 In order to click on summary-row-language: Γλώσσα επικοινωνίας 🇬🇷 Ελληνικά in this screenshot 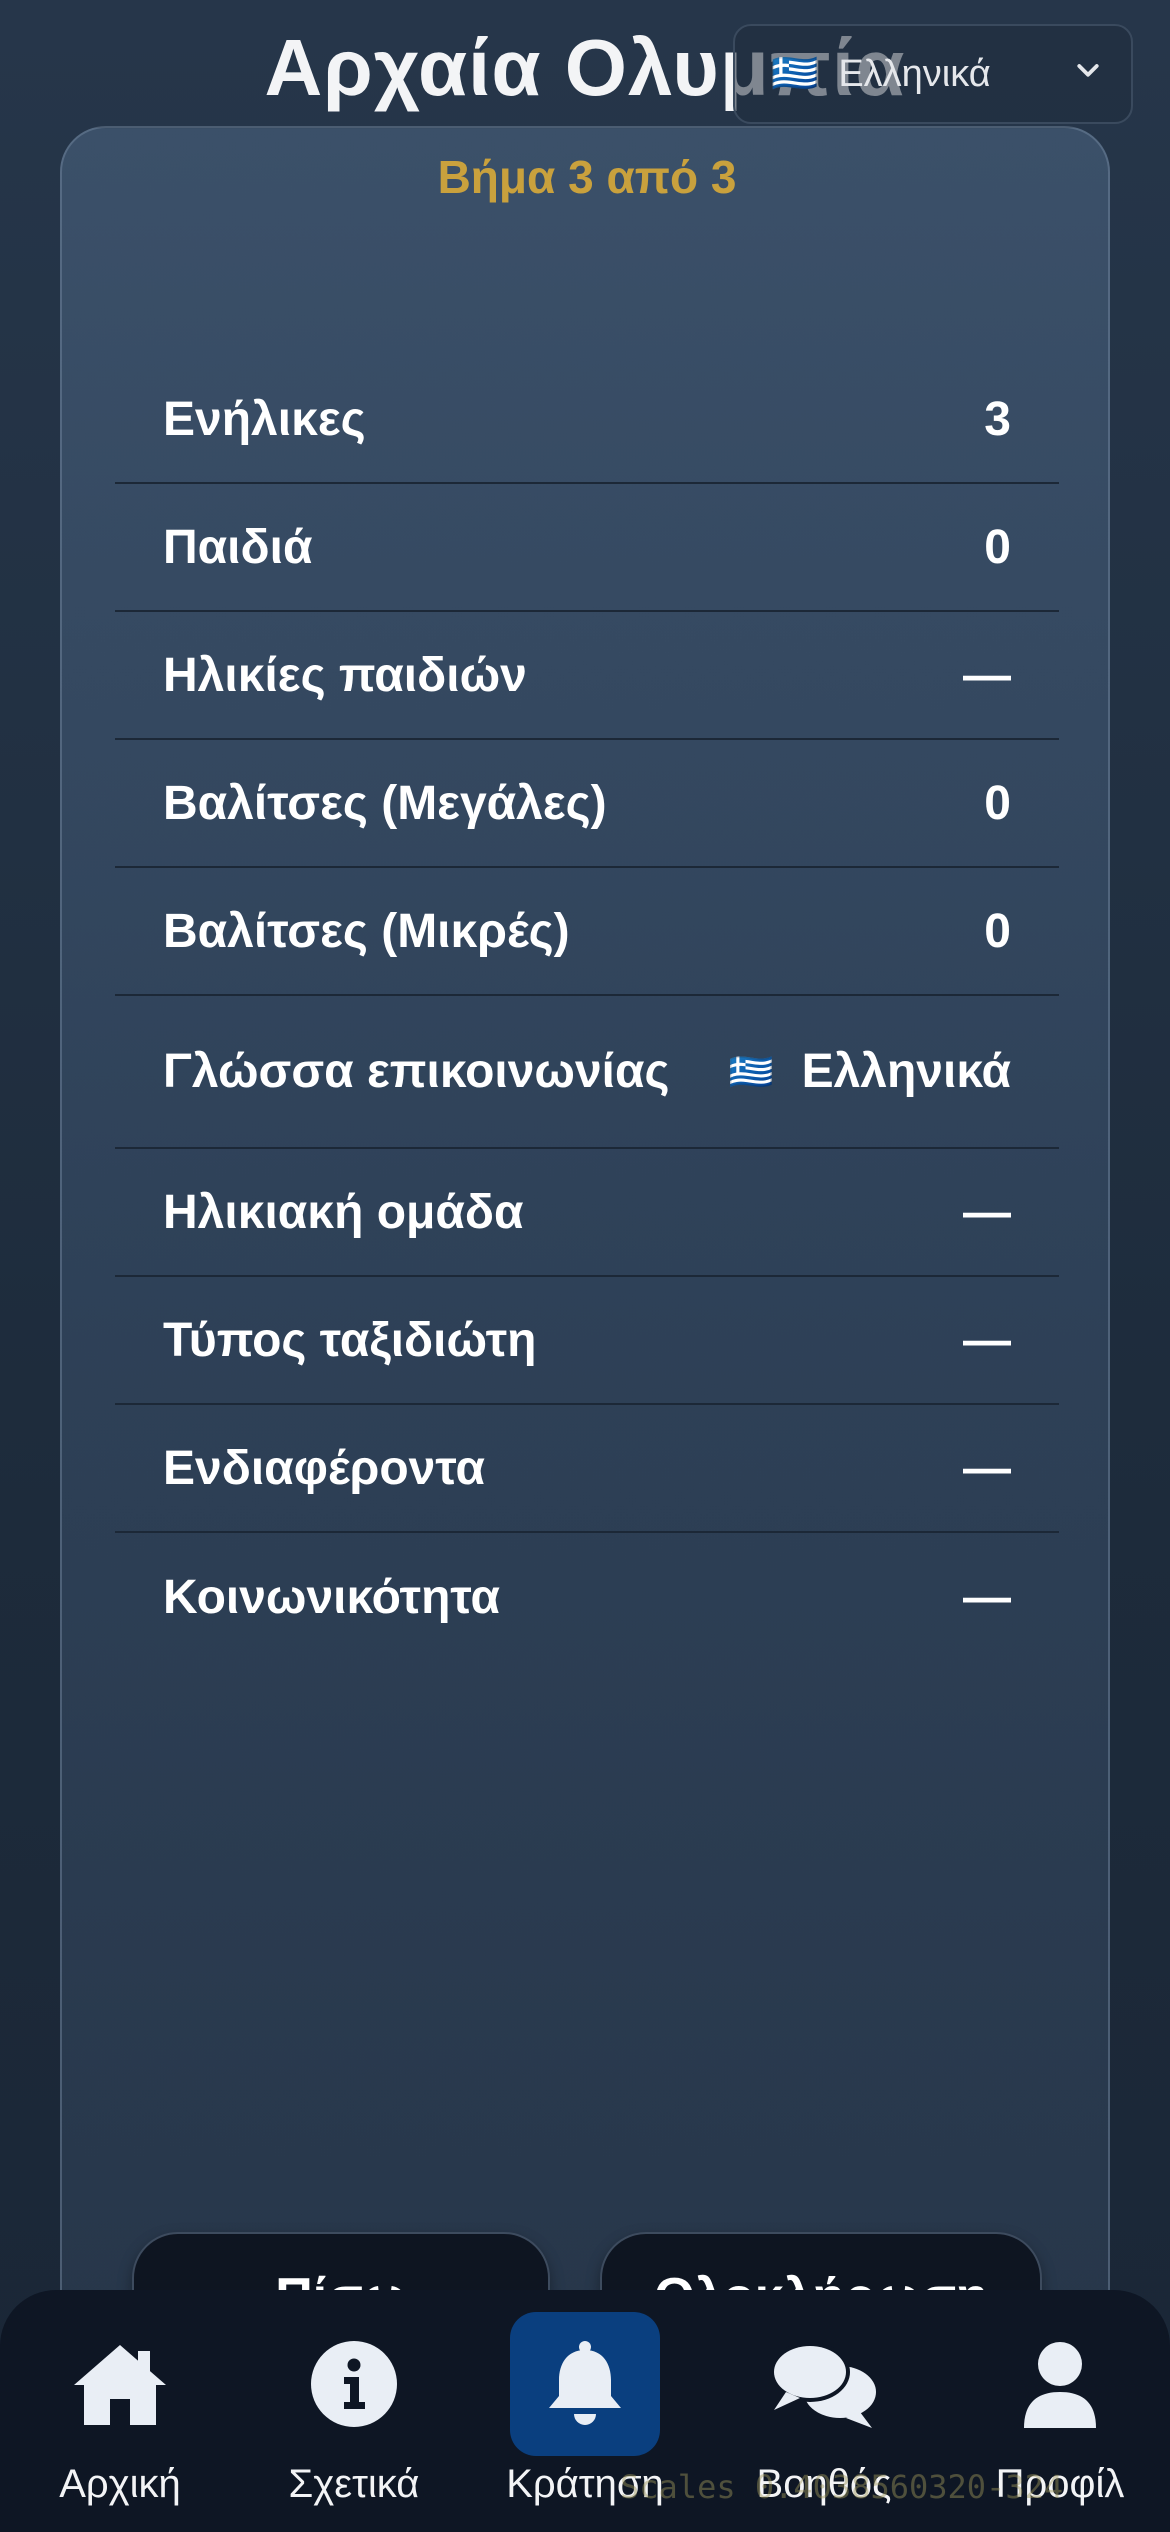, I will do `click(587, 1072)`.